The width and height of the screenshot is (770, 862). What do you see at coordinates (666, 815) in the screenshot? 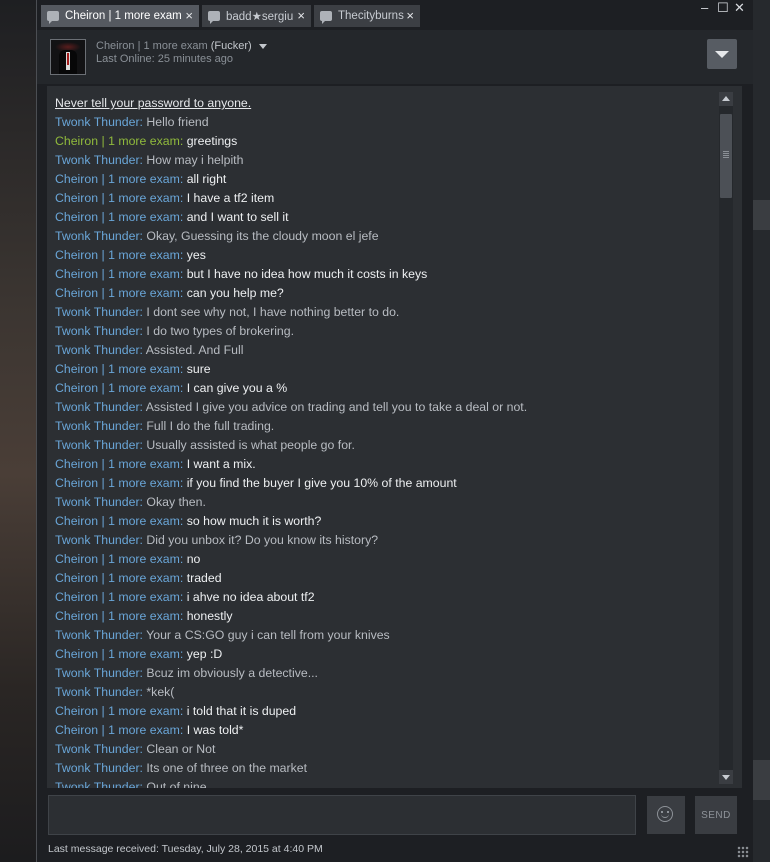
I see `emoticon-button` at bounding box center [666, 815].